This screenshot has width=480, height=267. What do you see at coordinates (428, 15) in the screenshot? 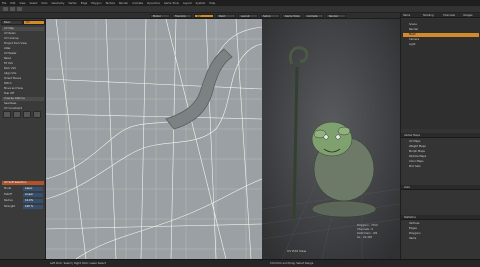
I see `right-tab-shading: Shading` at bounding box center [428, 15].